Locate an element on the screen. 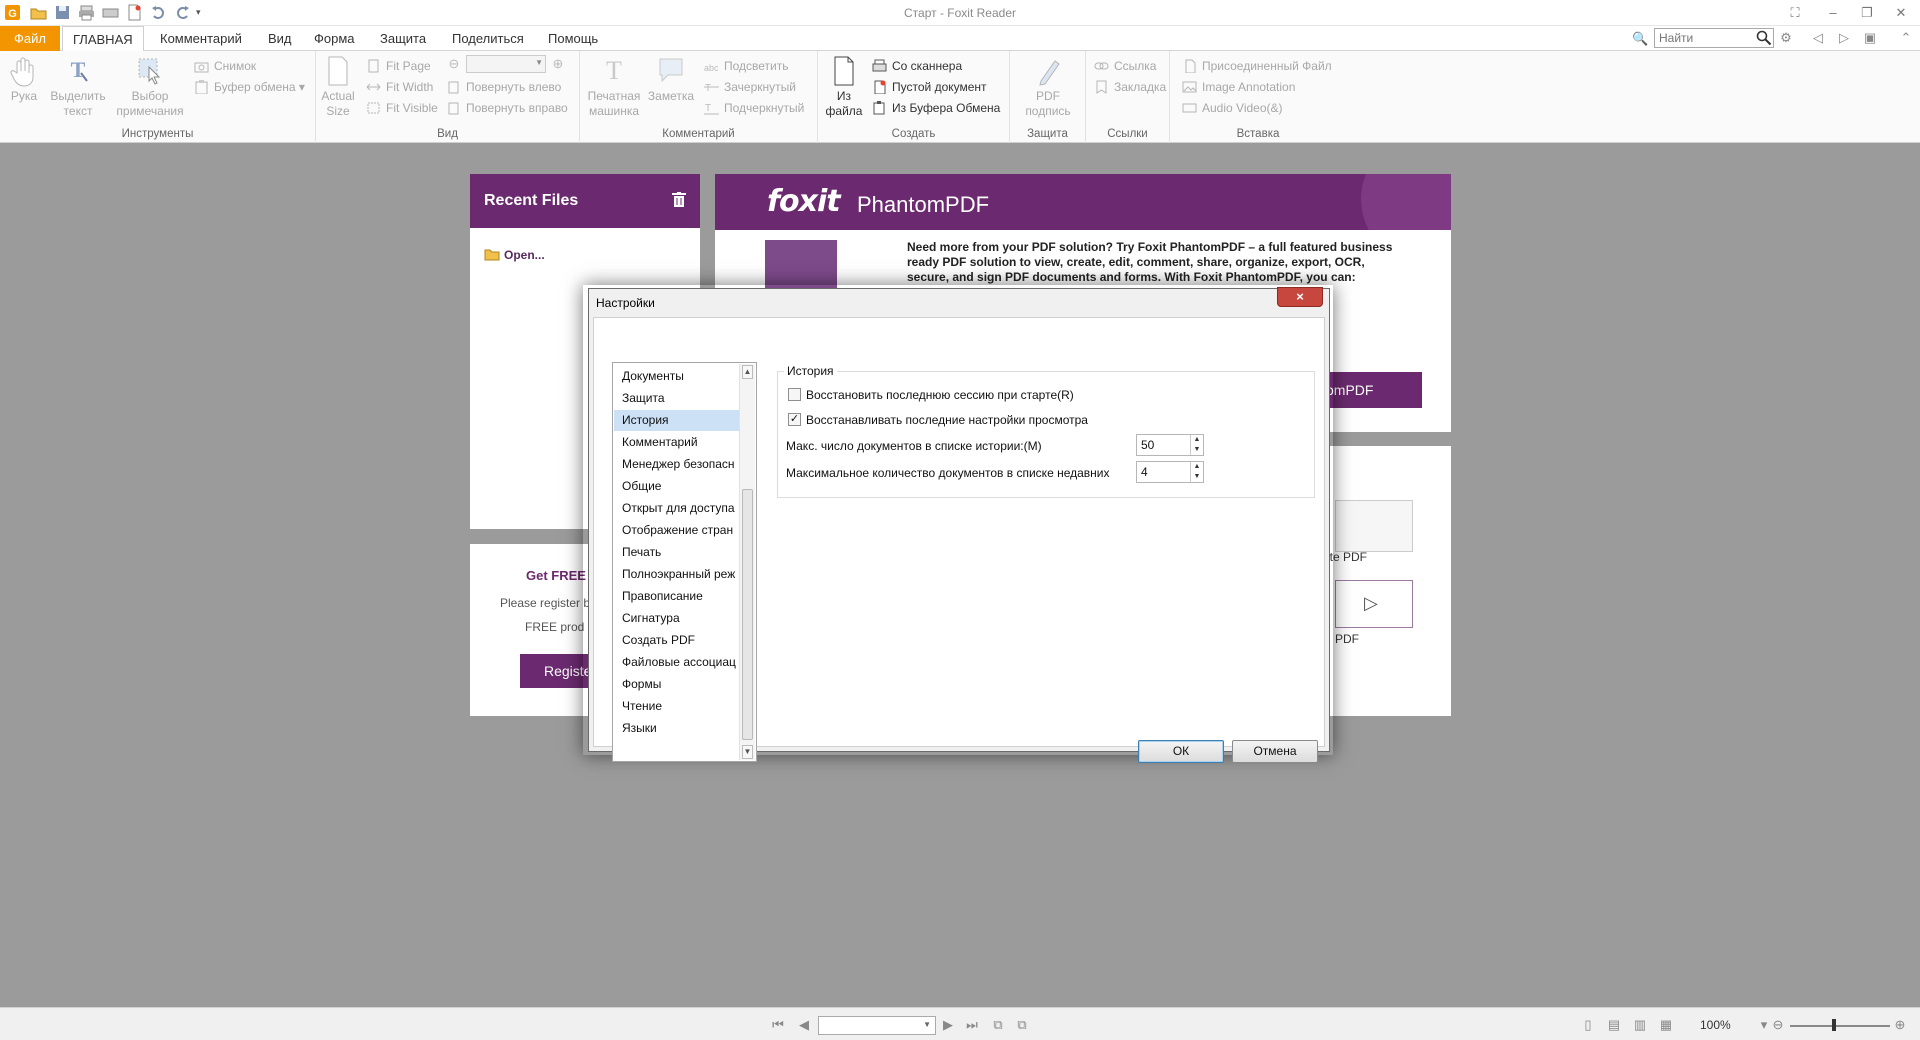 The width and height of the screenshot is (1920, 1040). list-item: Формы is located at coordinates (676, 684).